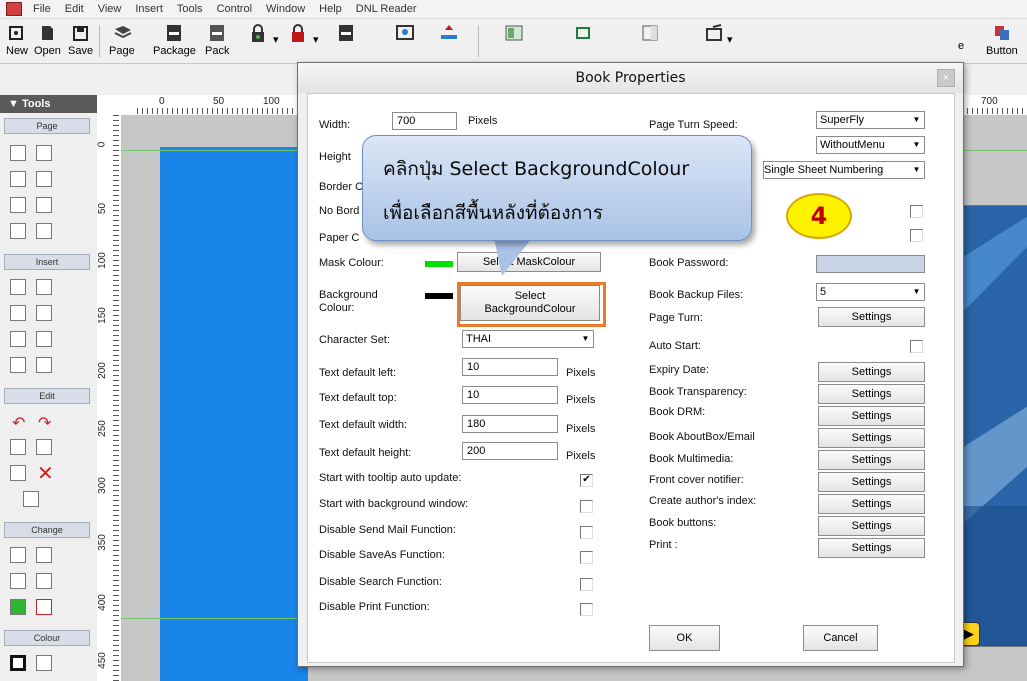 This screenshot has height=681, width=1027. I want to click on fill-green-icon, so click(18, 607).